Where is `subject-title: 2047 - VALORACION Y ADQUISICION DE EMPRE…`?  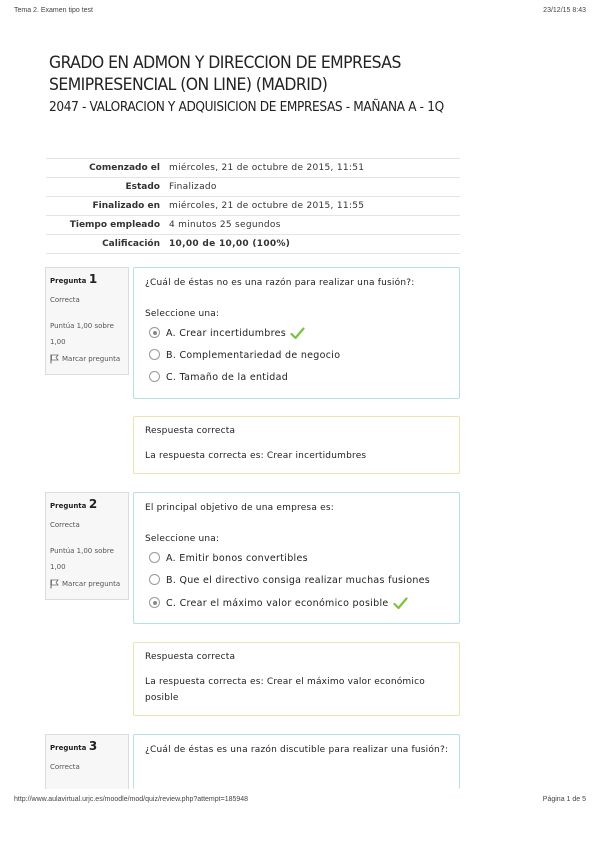 subject-title: 2047 - VALORACION Y ADQUISICION DE EMPRE… is located at coordinates (246, 107).